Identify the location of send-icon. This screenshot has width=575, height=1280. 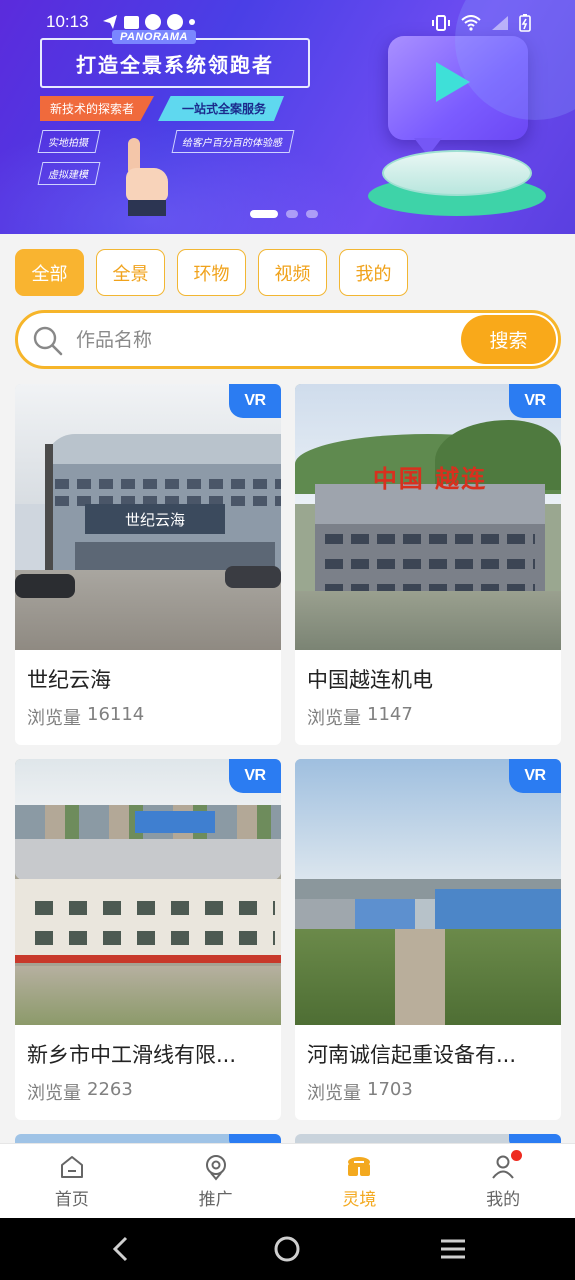
(110, 22).